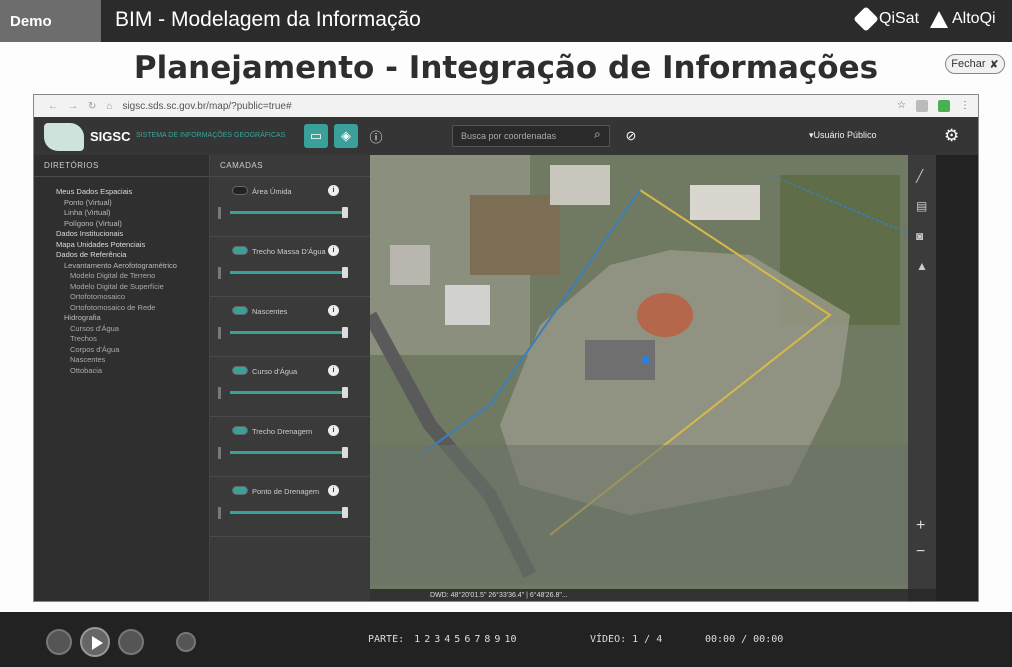 This screenshot has width=1012, height=667. Describe the element at coordinates (128, 329) in the screenshot. I see `directory-item: Cursos d'Água` at that location.